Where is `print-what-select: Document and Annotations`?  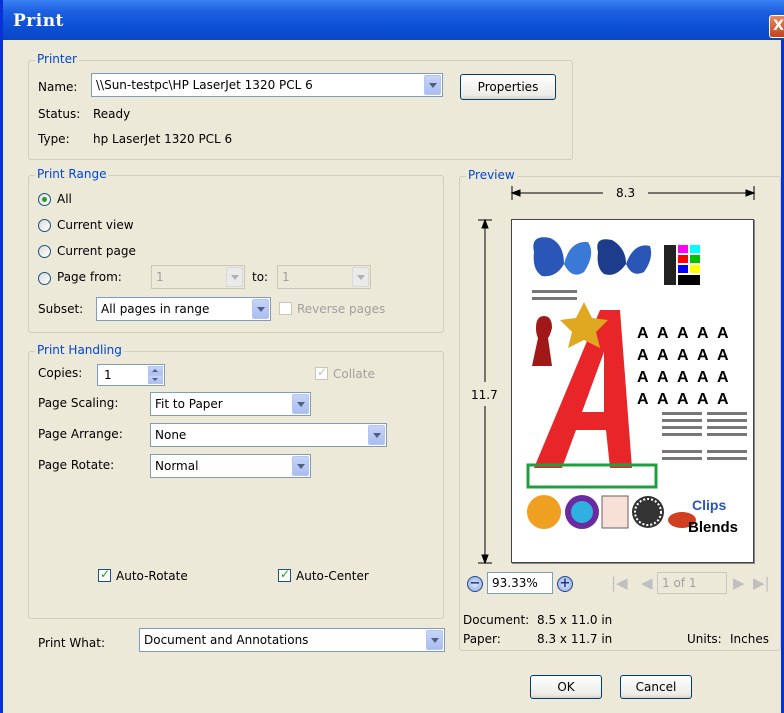 print-what-select: Document and Annotations is located at coordinates (292, 640).